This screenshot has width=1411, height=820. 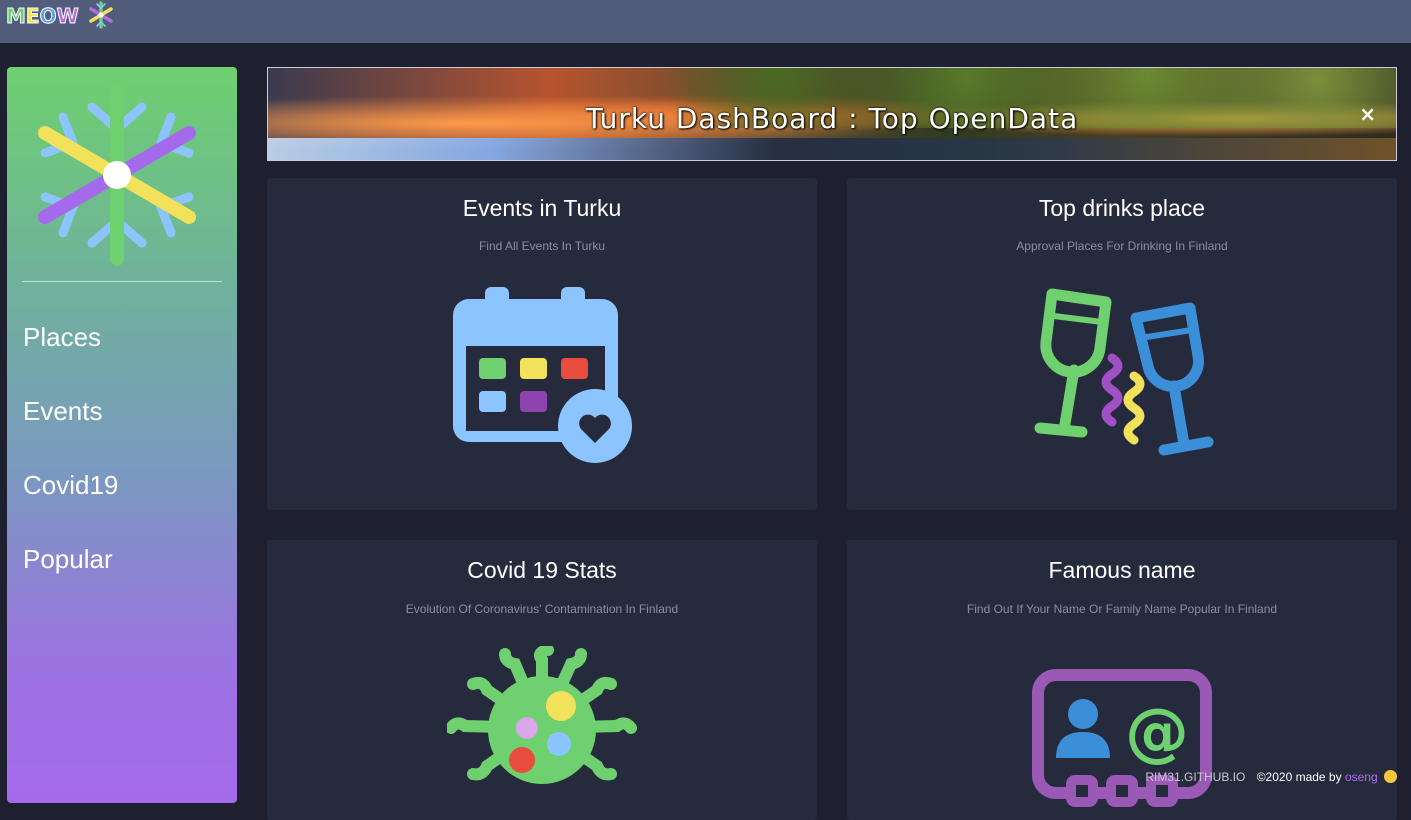 I want to click on sidebar-item-places: Places, so click(x=62, y=337).